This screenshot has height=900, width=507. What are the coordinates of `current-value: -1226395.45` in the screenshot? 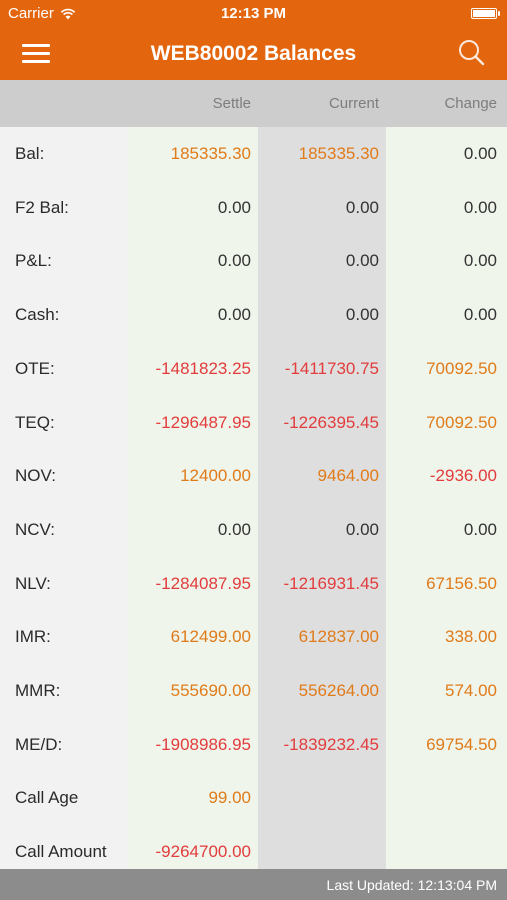 It's located at (331, 422).